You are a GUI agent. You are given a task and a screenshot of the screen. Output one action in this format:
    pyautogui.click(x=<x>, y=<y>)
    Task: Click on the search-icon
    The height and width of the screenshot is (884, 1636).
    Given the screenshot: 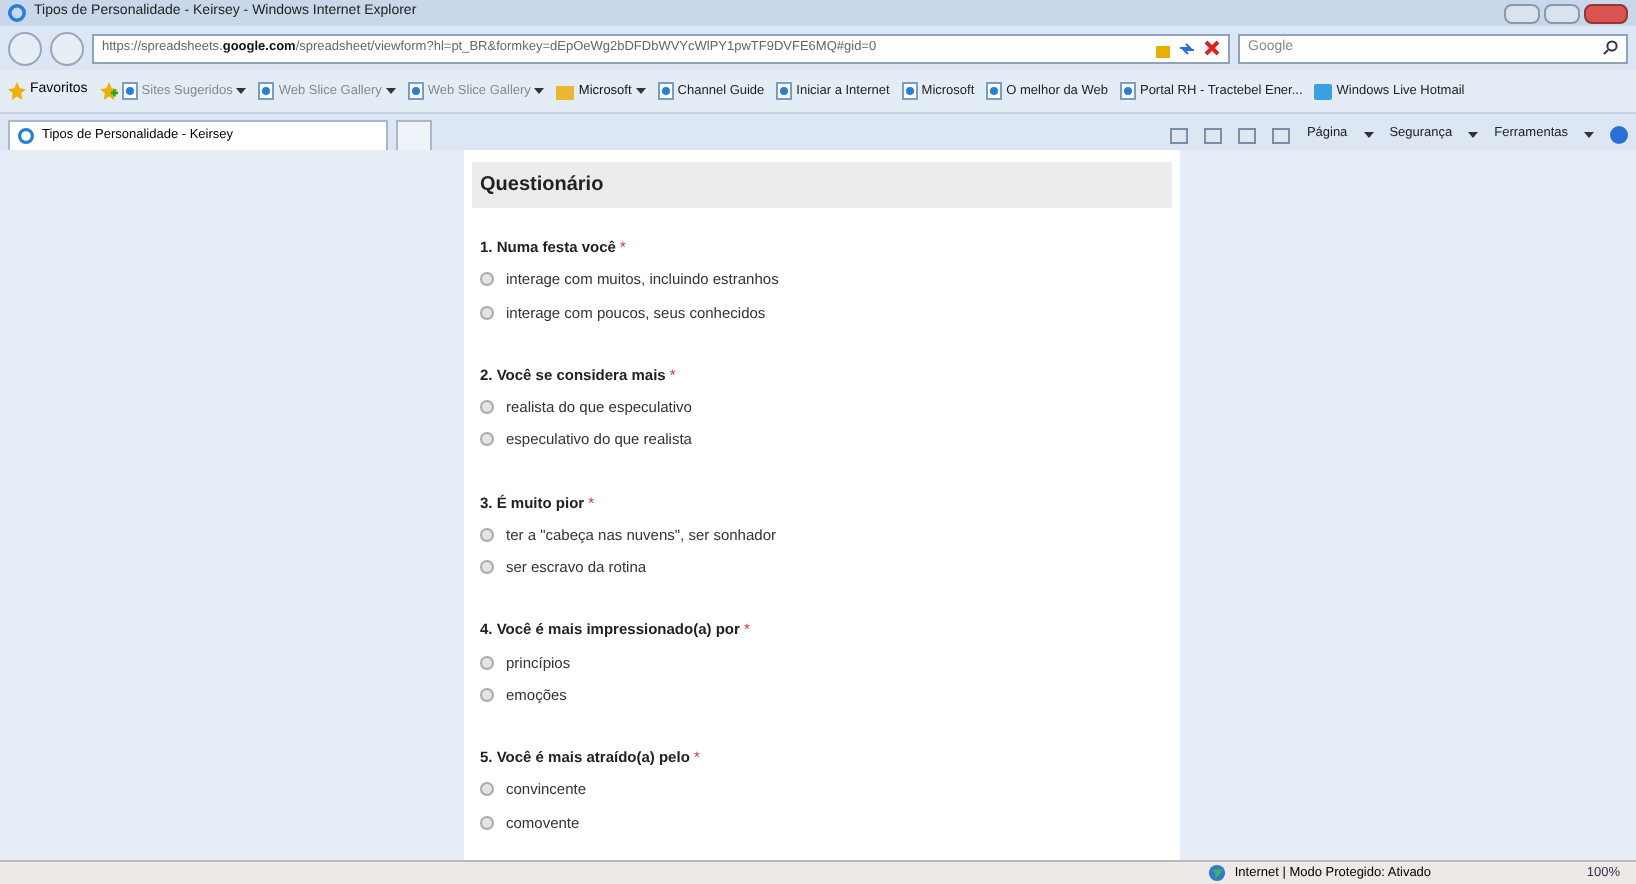 What is the action you would take?
    pyautogui.click(x=1610, y=48)
    